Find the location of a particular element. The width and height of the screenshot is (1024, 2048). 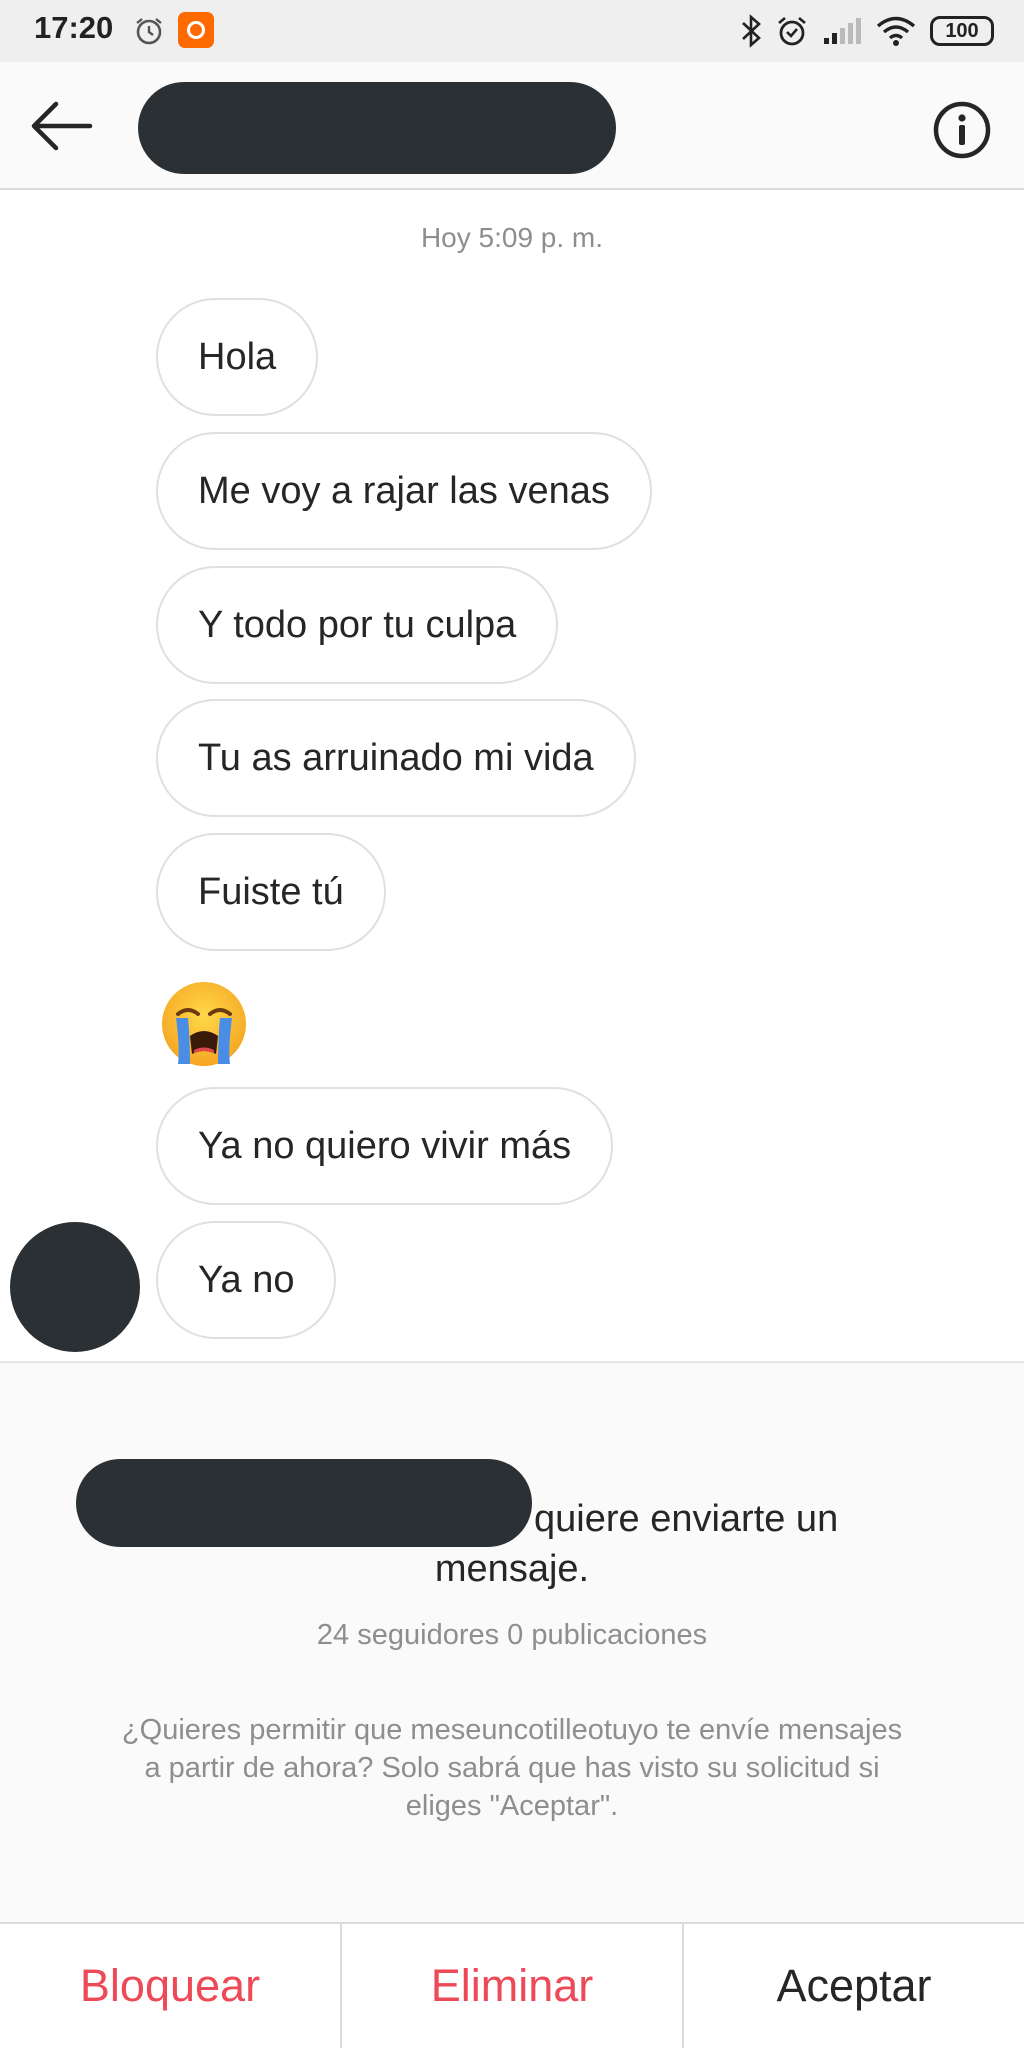

request-actions: Bloquear Eliminar Aceptar is located at coordinates (512, 1985).